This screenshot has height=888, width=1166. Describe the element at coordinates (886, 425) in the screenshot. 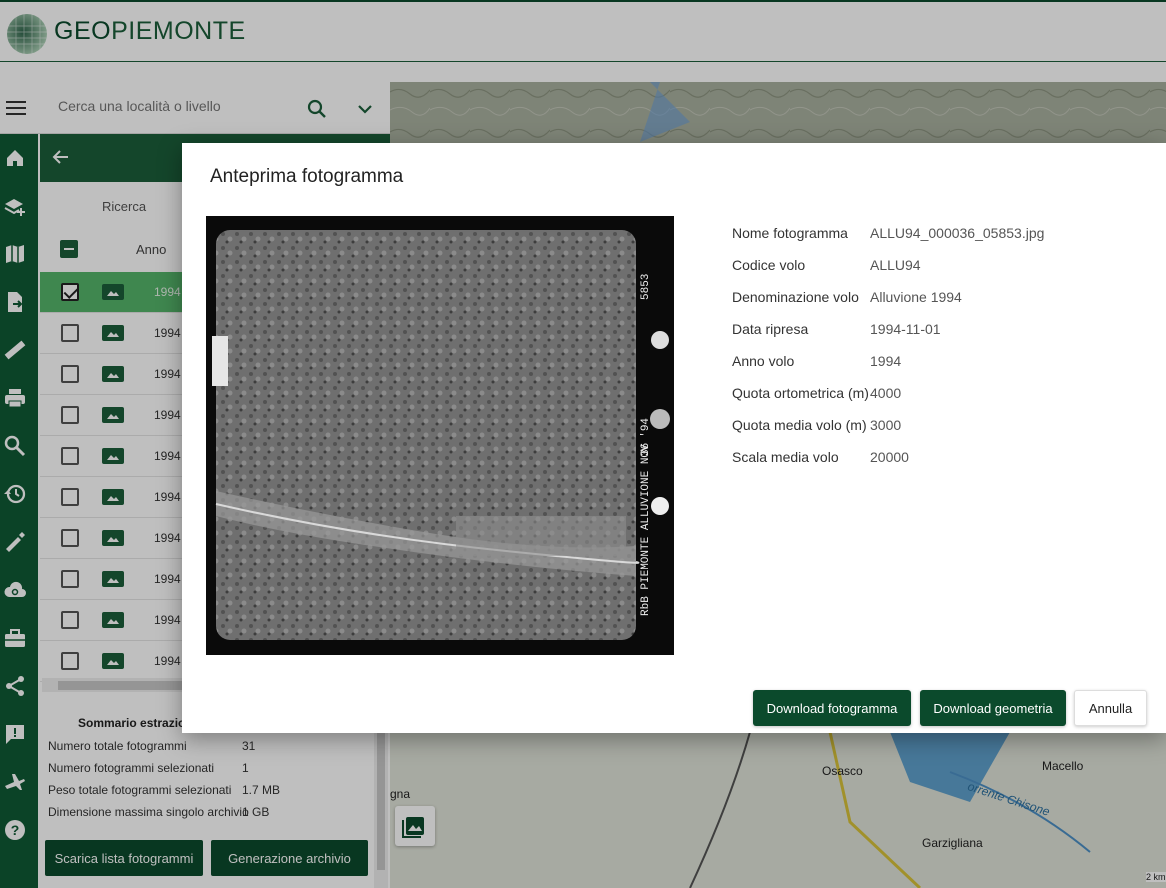

I see `detail-value: 3000` at that location.